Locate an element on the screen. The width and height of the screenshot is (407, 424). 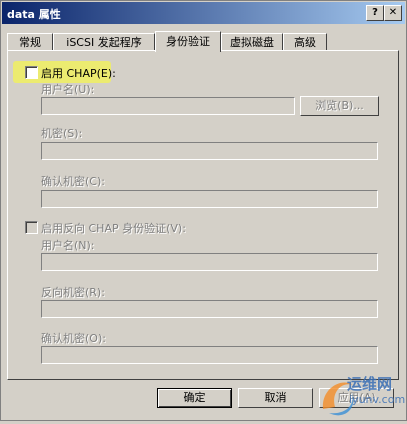
chap-secret-label: 机密(S): is located at coordinates (62, 133).